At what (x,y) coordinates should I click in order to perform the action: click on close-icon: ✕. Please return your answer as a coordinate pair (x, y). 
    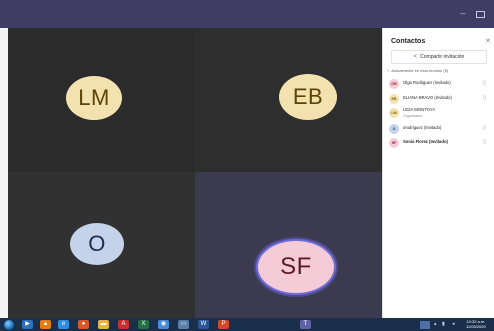
    Looking at the image, I should click on (488, 41).